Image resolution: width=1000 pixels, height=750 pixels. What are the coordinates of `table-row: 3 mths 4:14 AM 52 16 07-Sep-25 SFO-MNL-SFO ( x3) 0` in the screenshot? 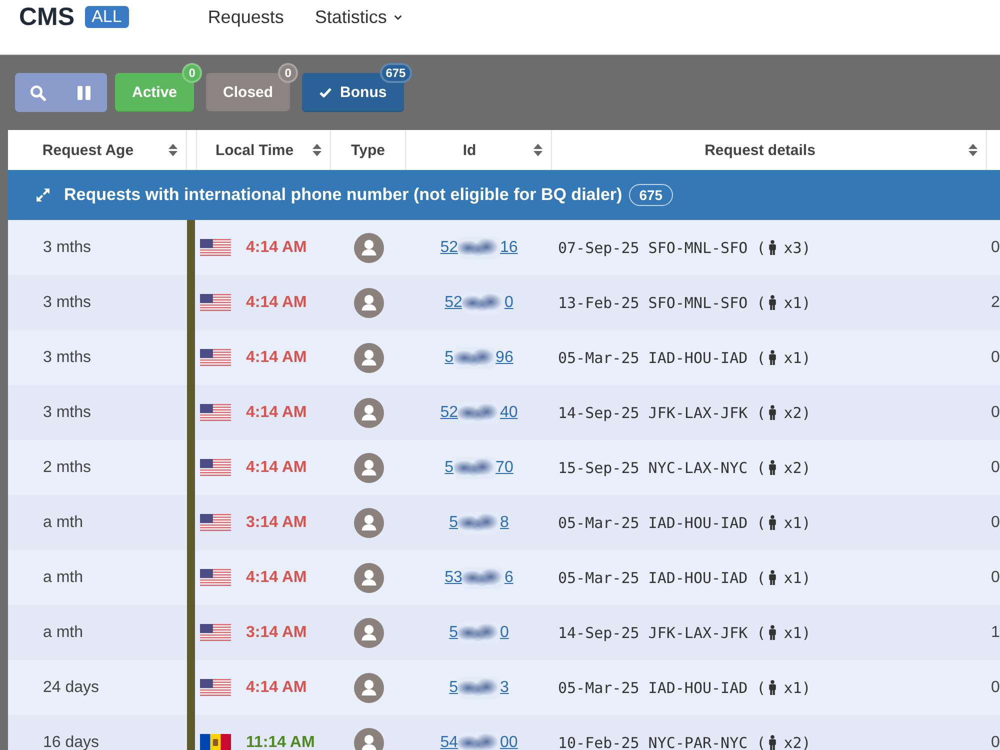 It's located at (504, 247).